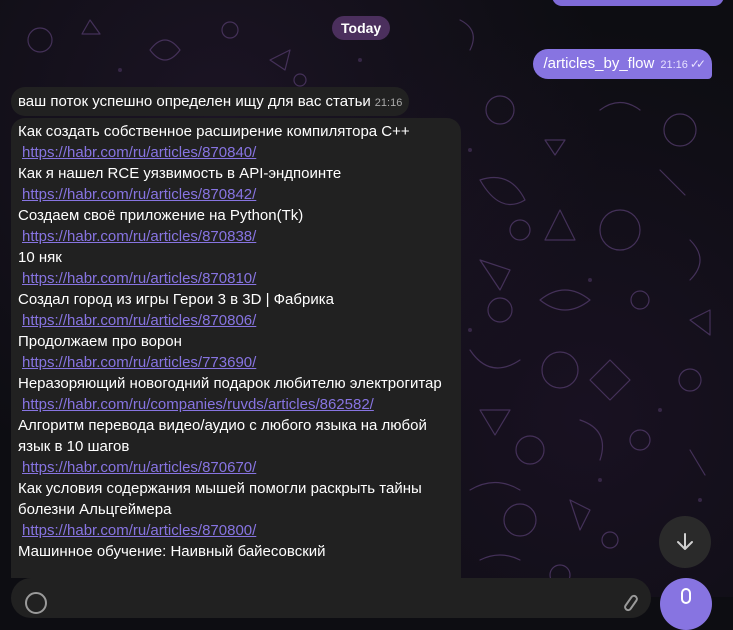 The height and width of the screenshot is (630, 733). What do you see at coordinates (674, 65) in the screenshot?
I see `outgoing-message-time: 21:16` at bounding box center [674, 65].